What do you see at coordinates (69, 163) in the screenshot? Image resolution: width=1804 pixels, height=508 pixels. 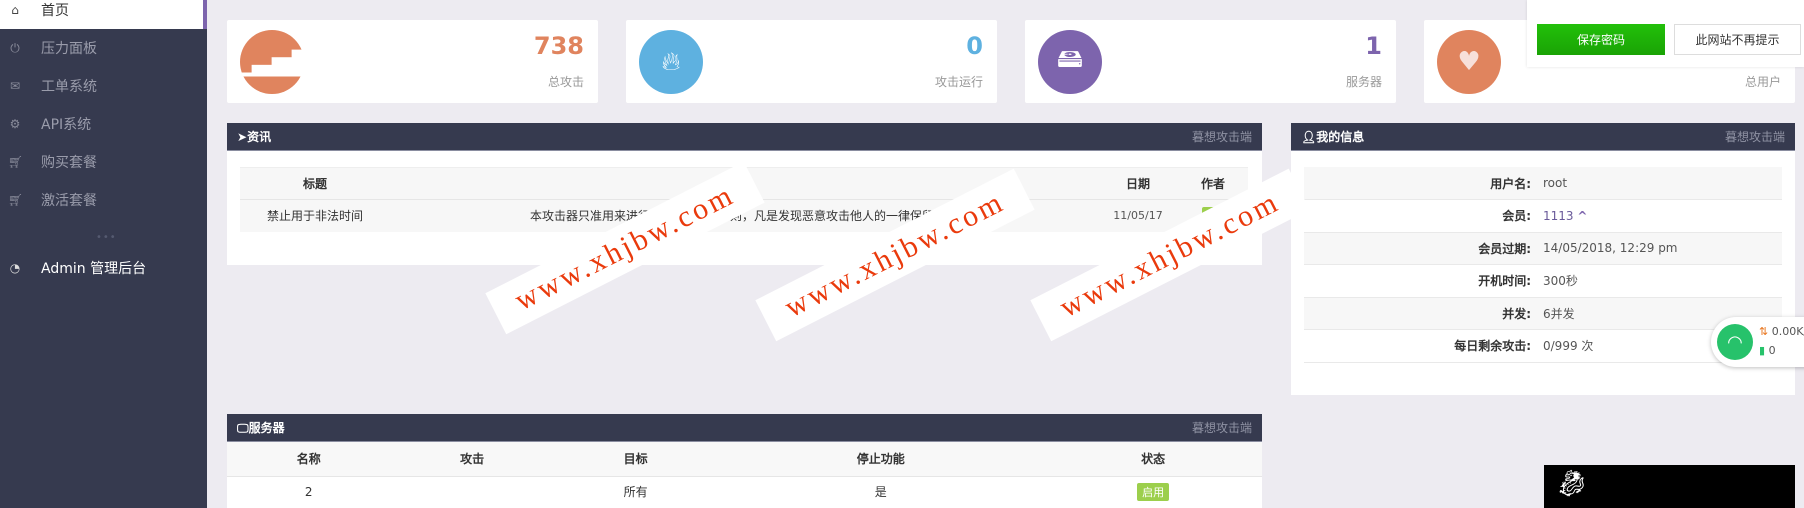 I see `sidebar-item-label: 购买套餐` at bounding box center [69, 163].